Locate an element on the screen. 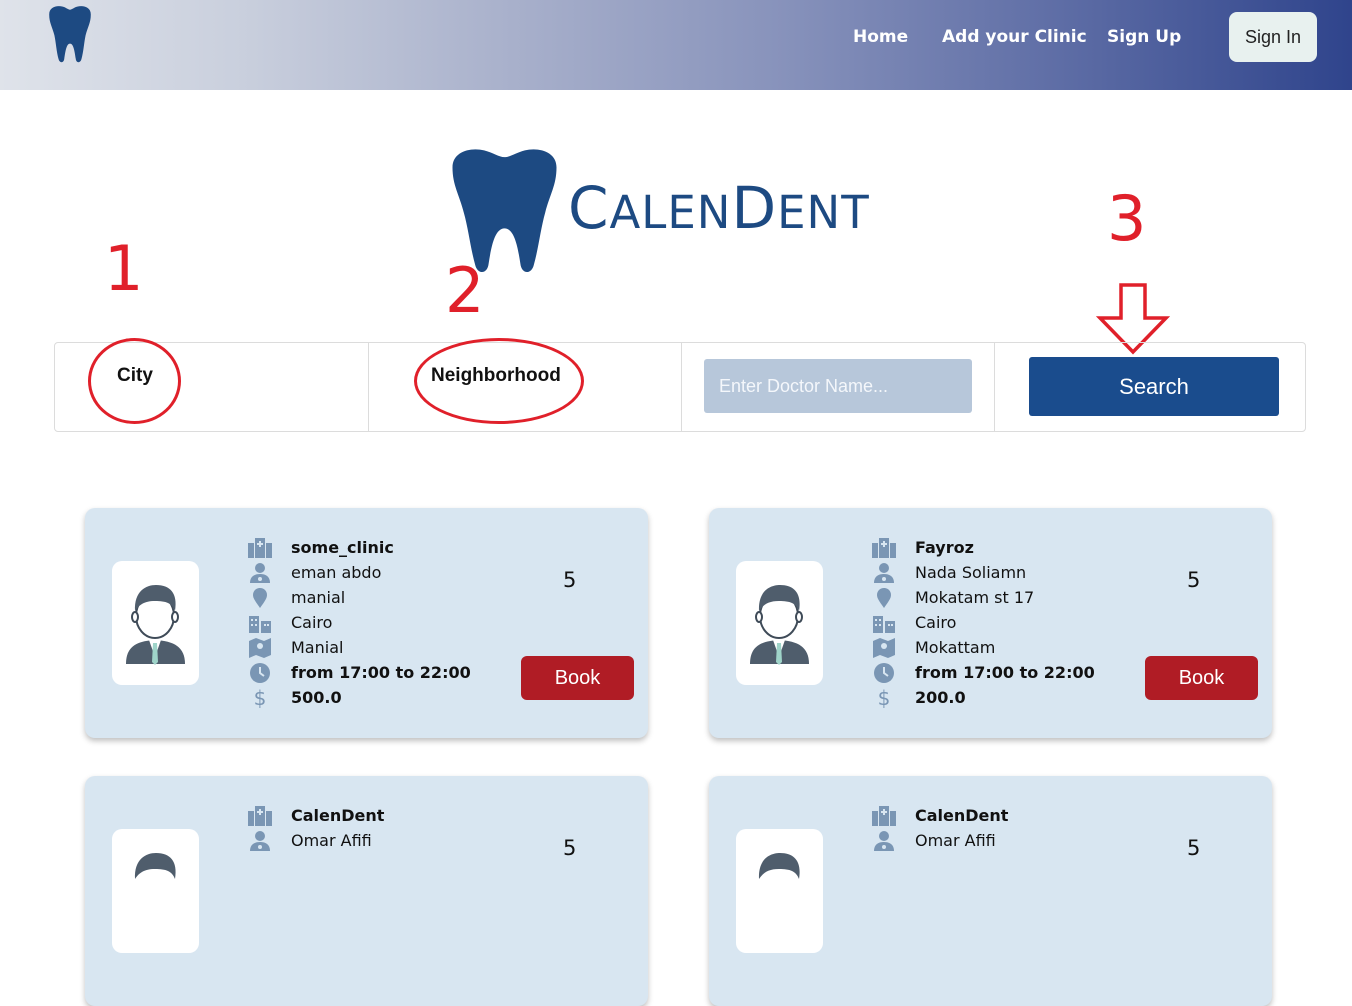 The width and height of the screenshot is (1352, 1006). address-row: manial is located at coordinates (296, 597).